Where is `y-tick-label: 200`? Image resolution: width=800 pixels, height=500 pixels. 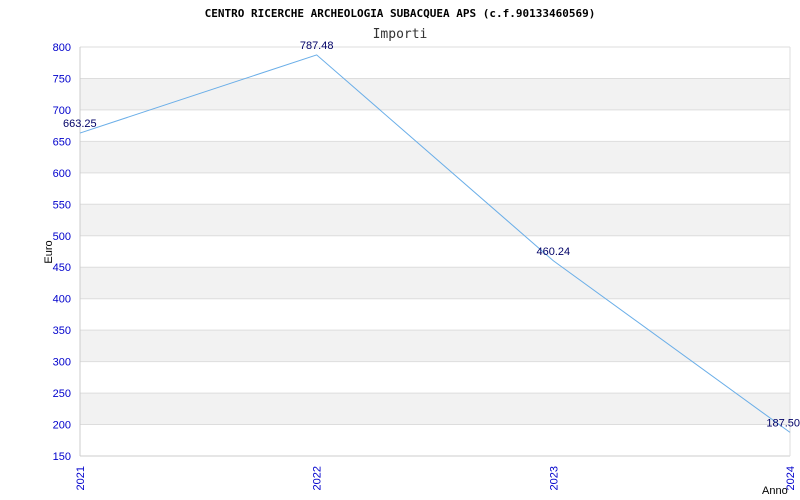
y-tick-label: 200 is located at coordinates (62, 426).